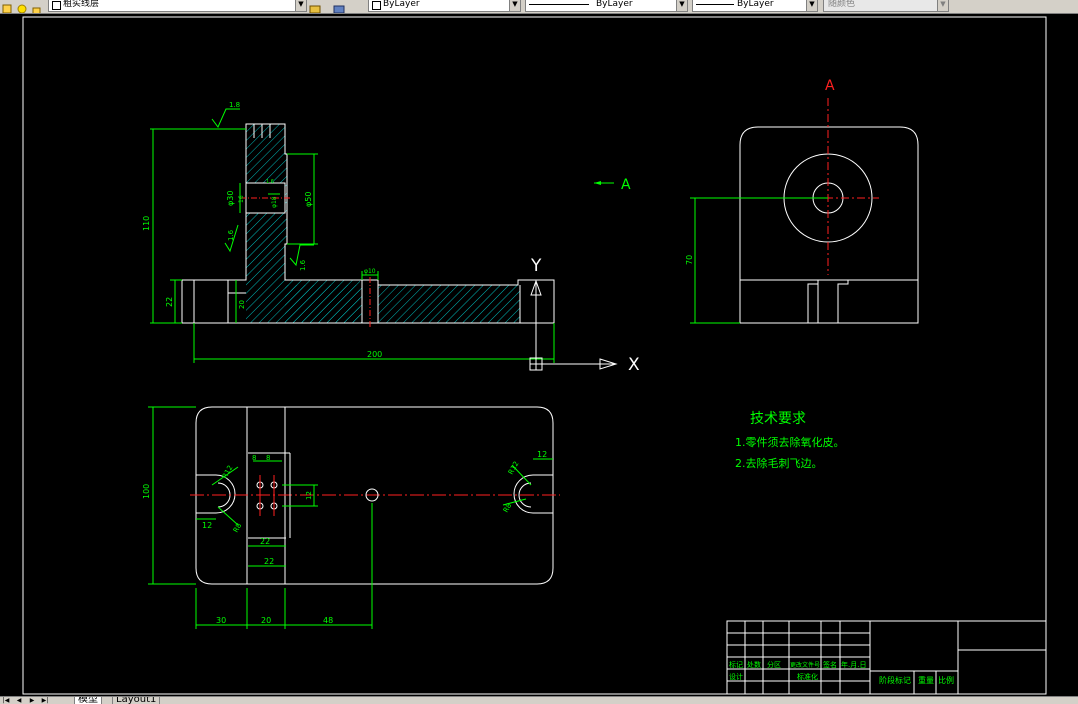  What do you see at coordinates (309, 495) in the screenshot?
I see `dim-plan-12c: 12` at bounding box center [309, 495].